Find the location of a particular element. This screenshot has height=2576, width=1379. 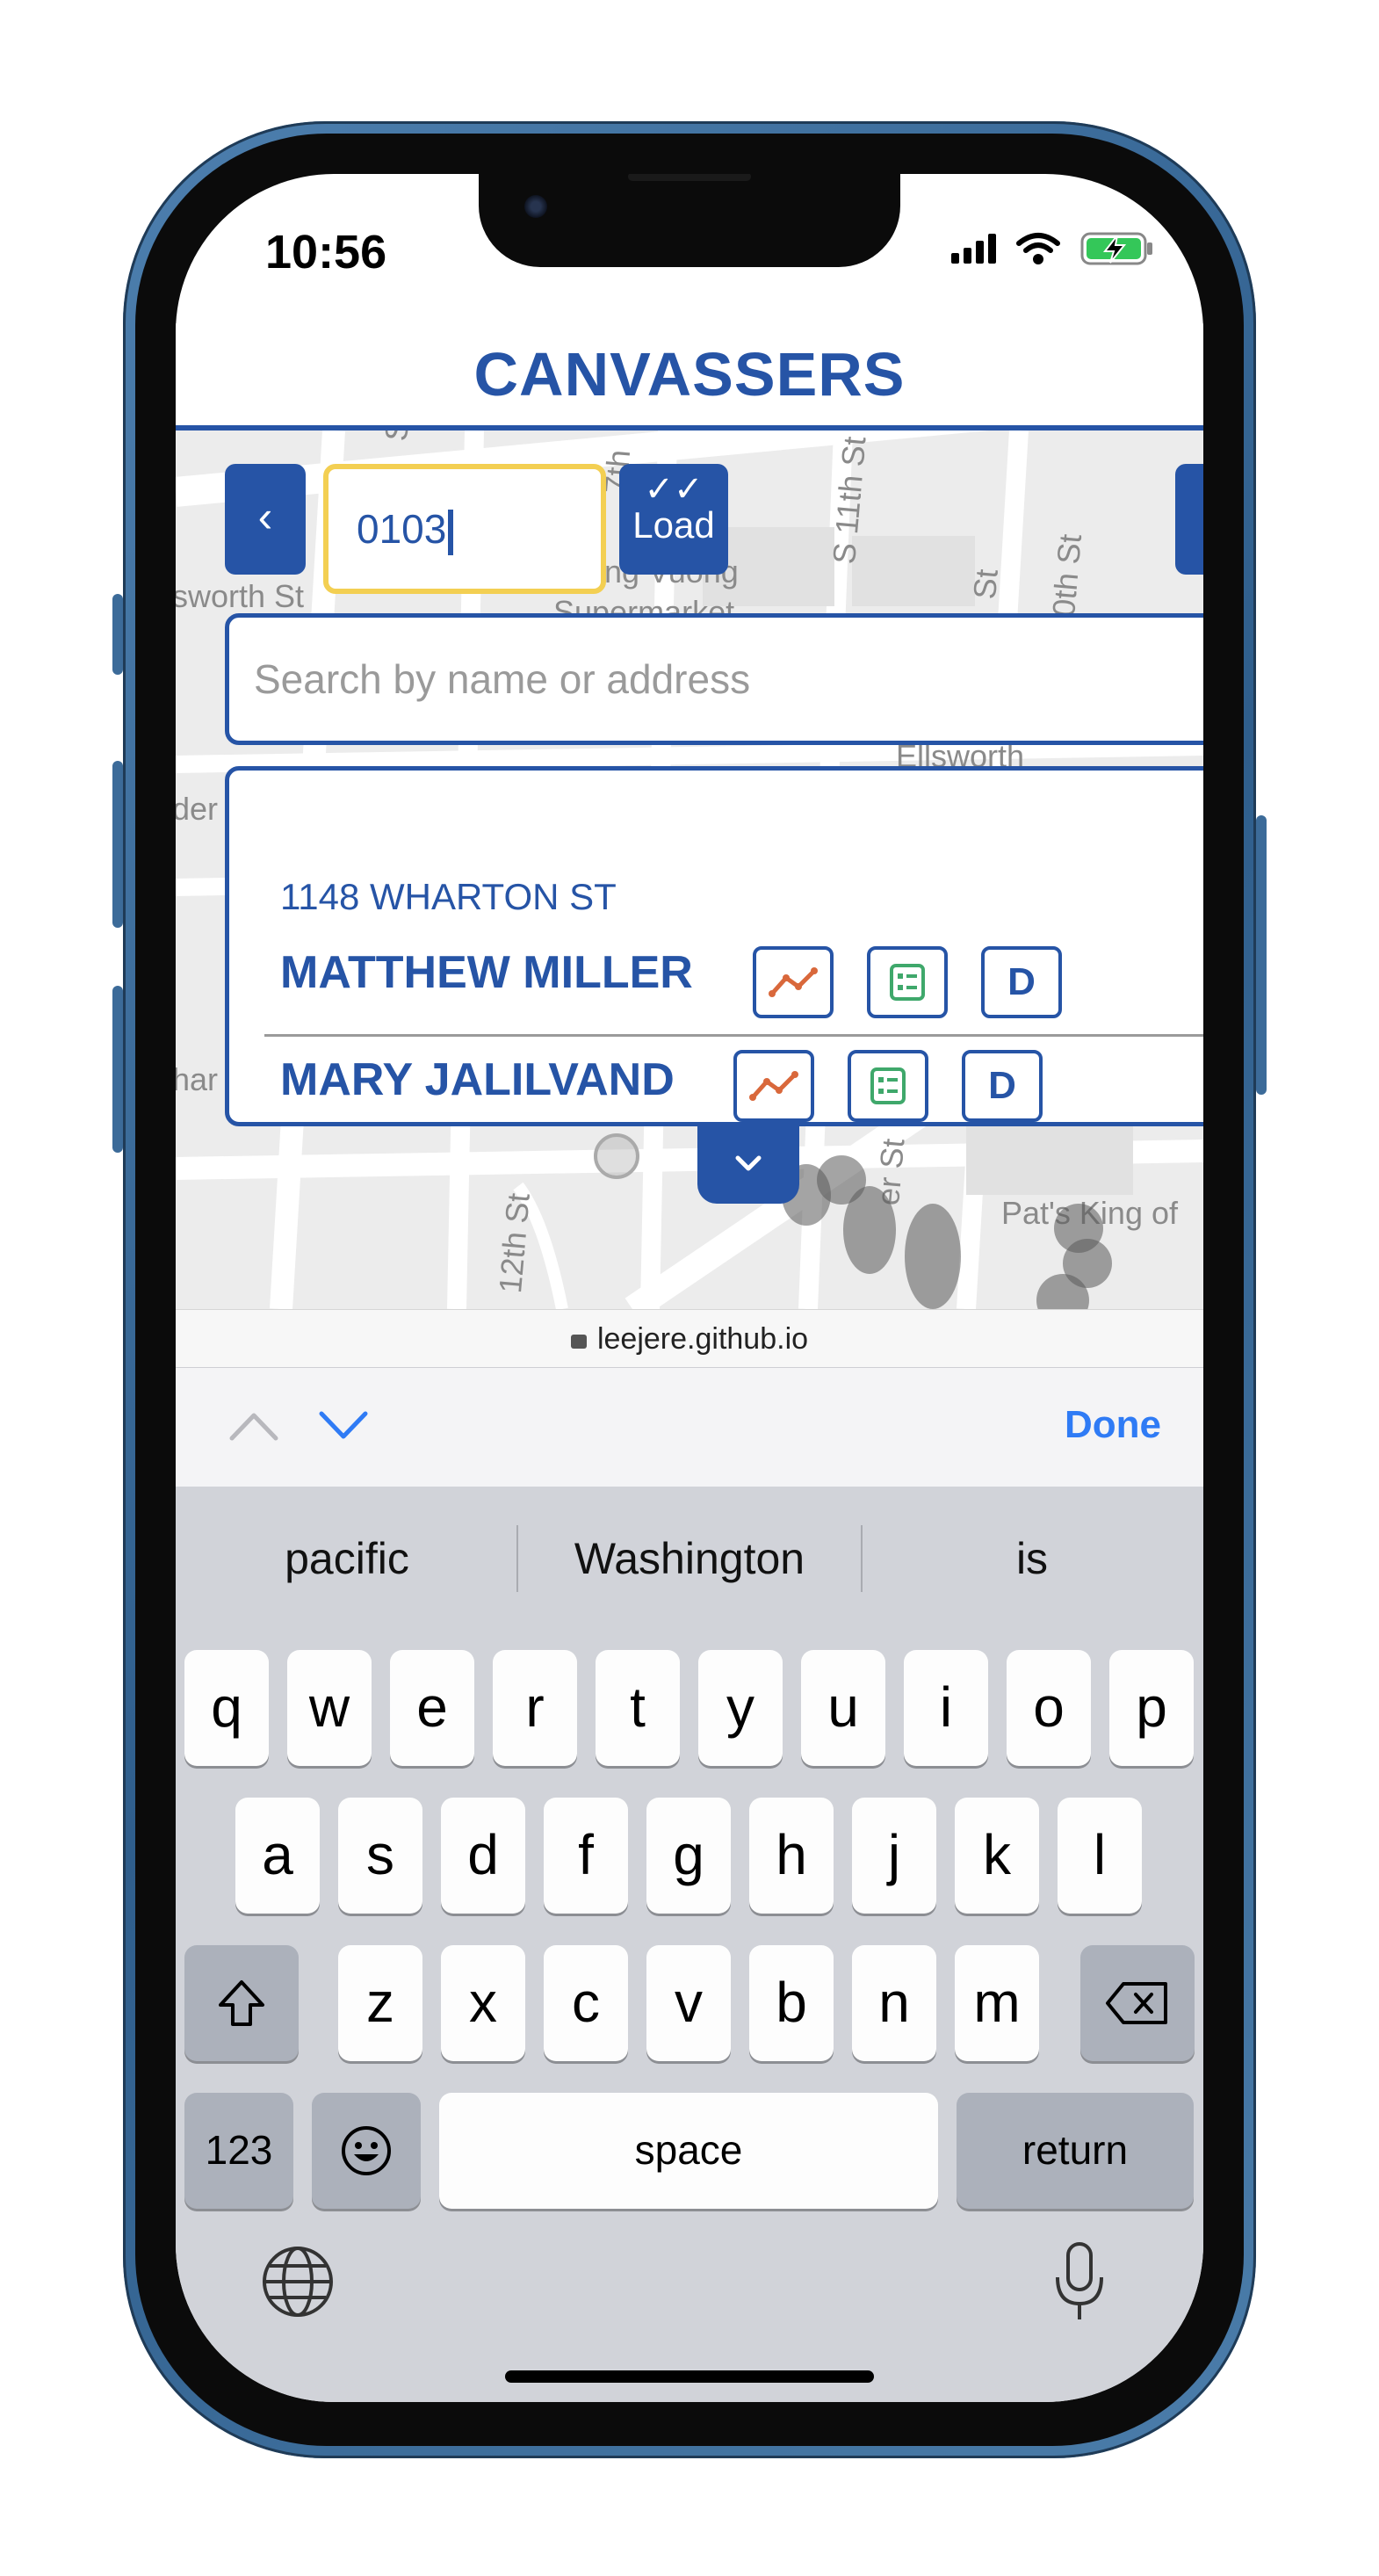

key-s: s is located at coordinates (380, 1856).